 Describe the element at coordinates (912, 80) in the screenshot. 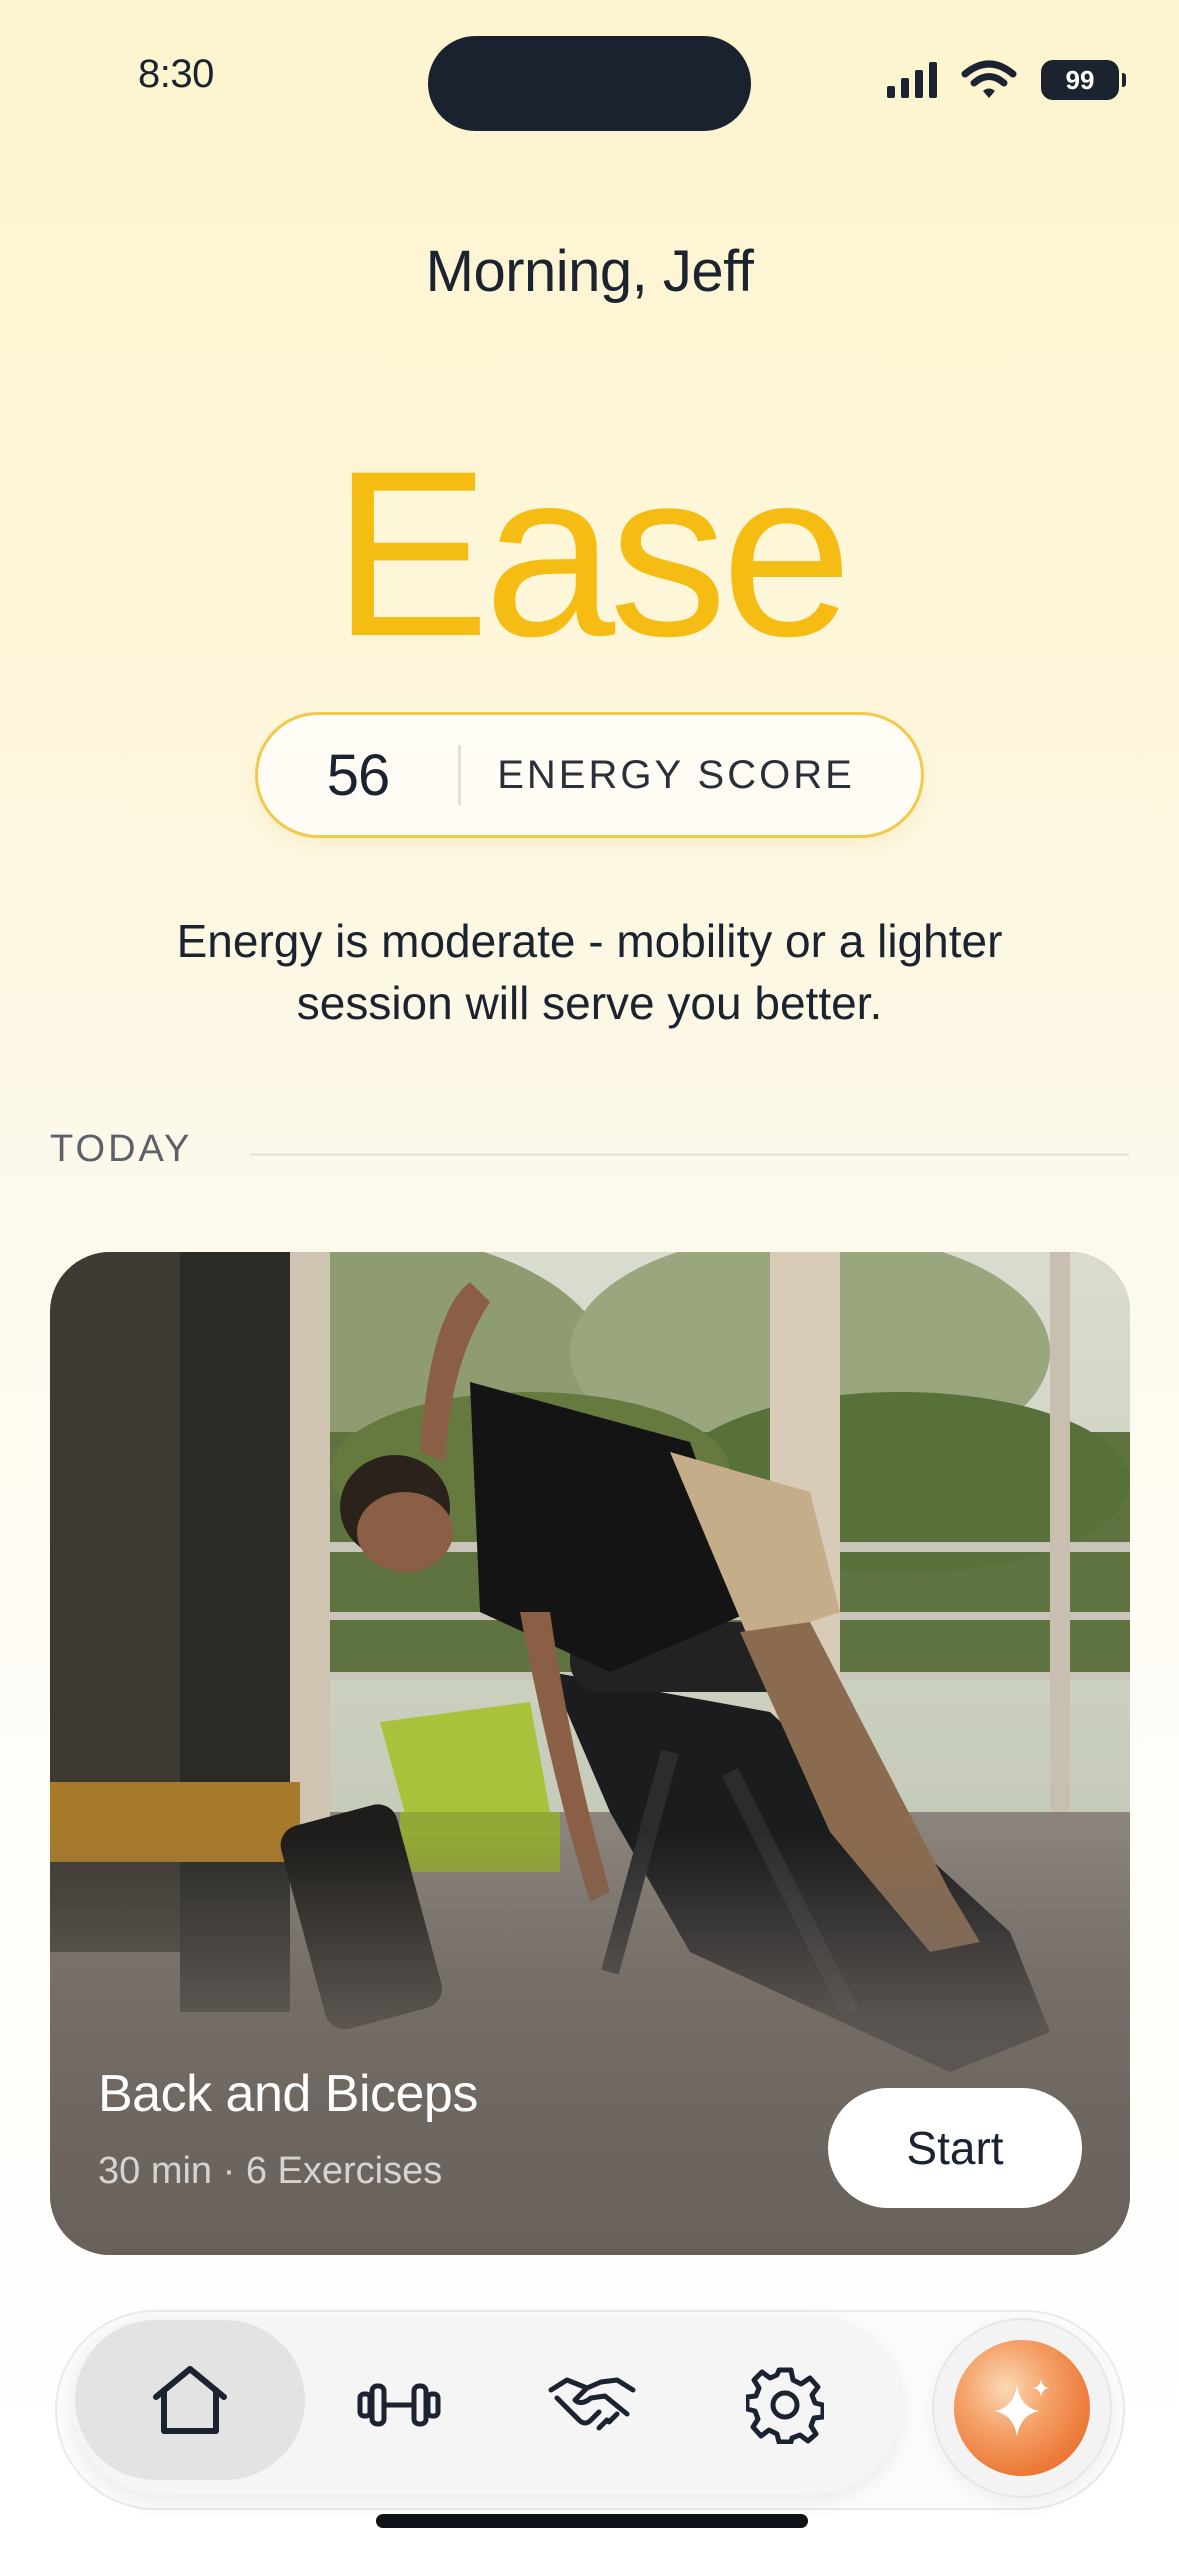

I see `cellular-signal-icon` at that location.